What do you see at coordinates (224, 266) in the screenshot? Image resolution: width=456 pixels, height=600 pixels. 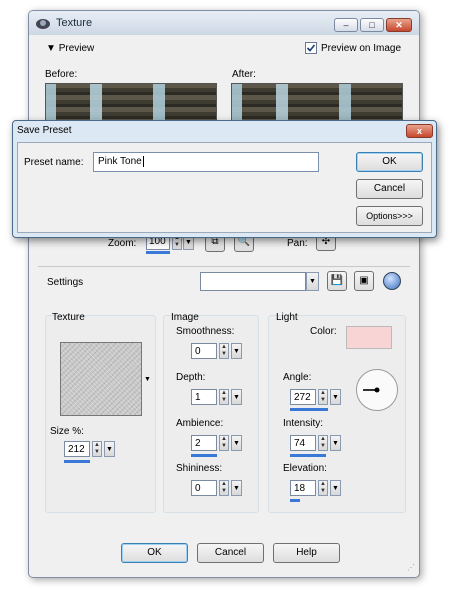 I see `settings-separator` at bounding box center [224, 266].